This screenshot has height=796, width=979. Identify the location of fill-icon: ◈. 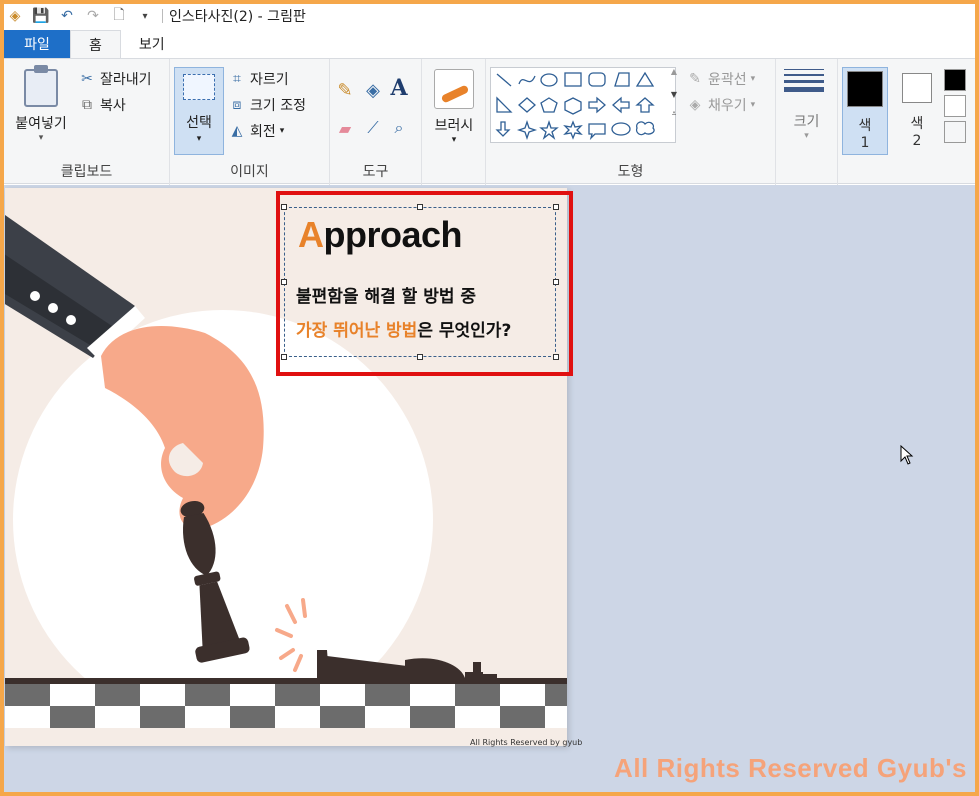
(695, 105).